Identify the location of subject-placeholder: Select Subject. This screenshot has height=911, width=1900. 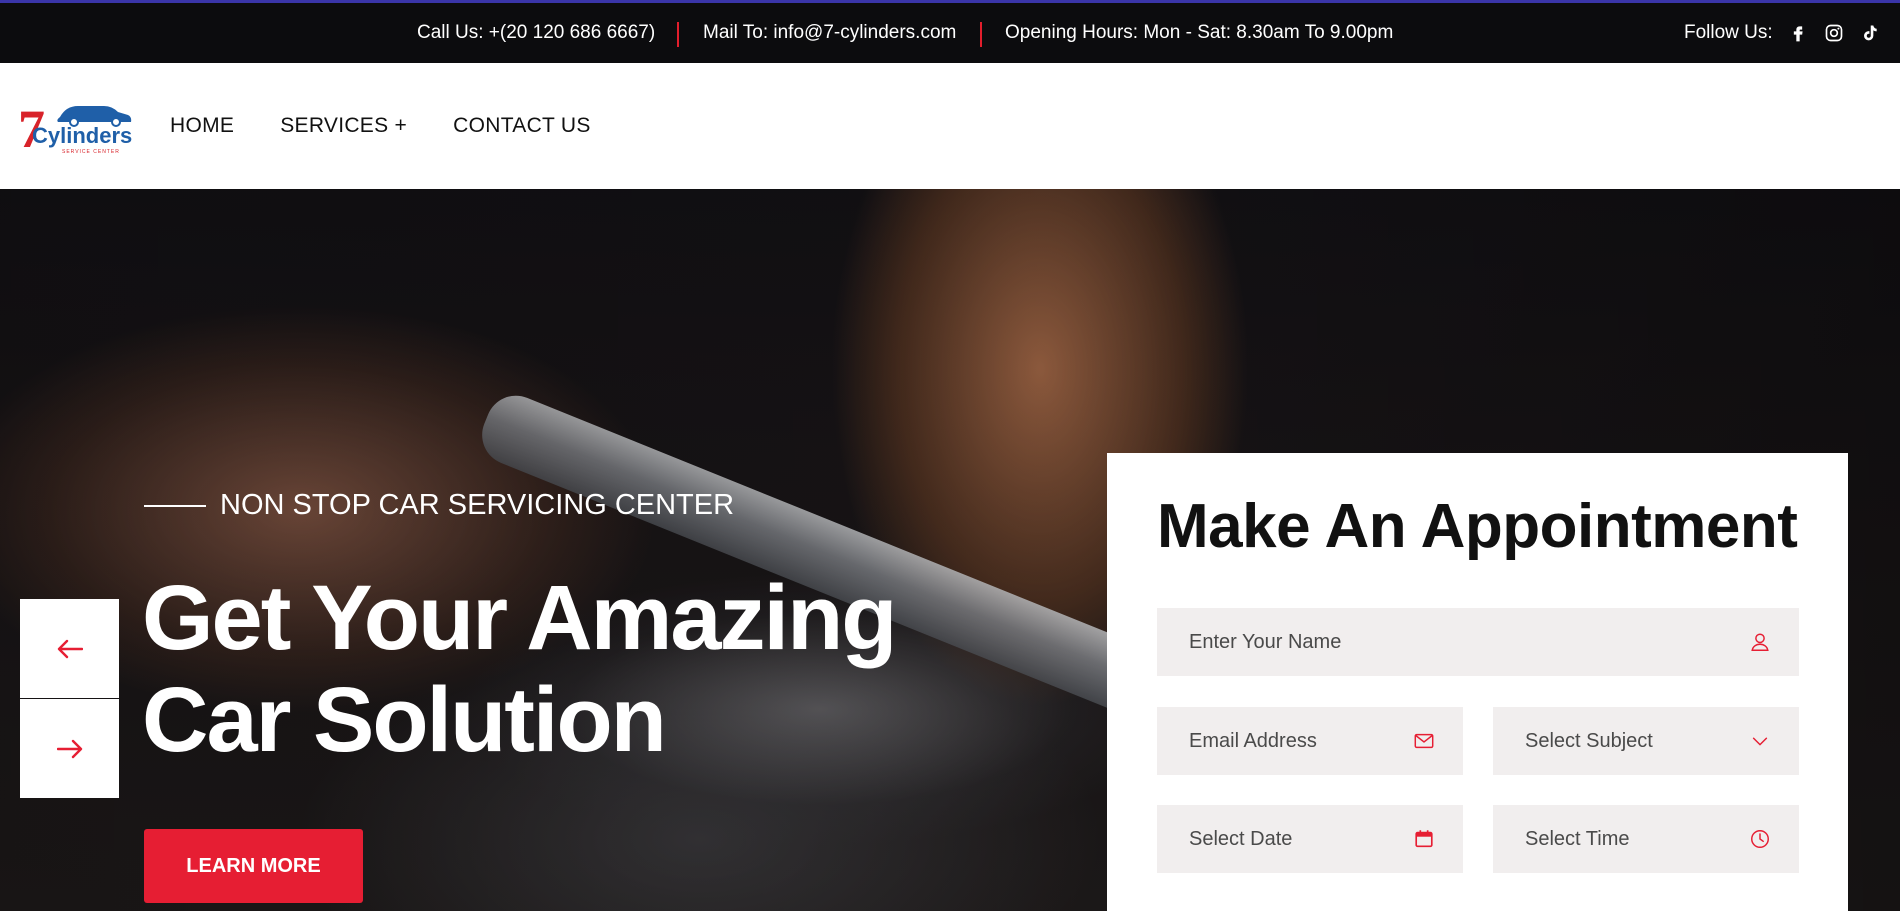
(1589, 740).